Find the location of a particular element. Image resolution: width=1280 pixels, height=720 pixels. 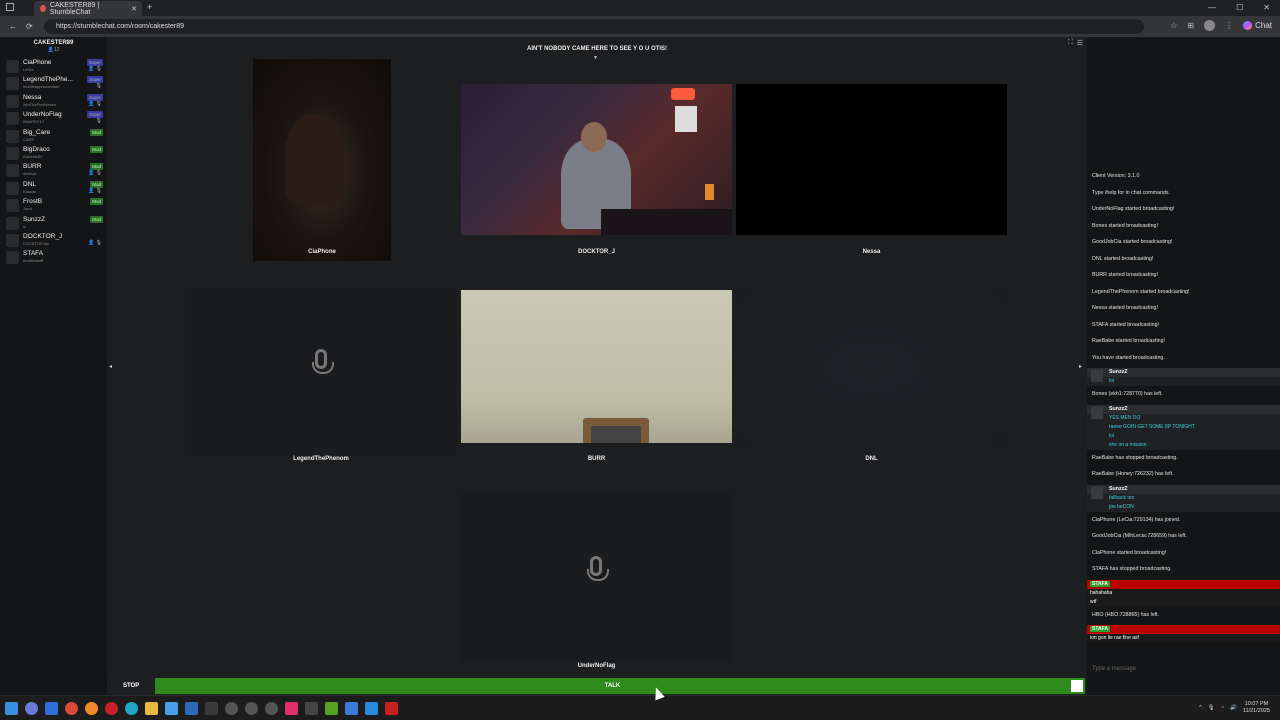

user-name: BigDraco is located at coordinates (36, 149).